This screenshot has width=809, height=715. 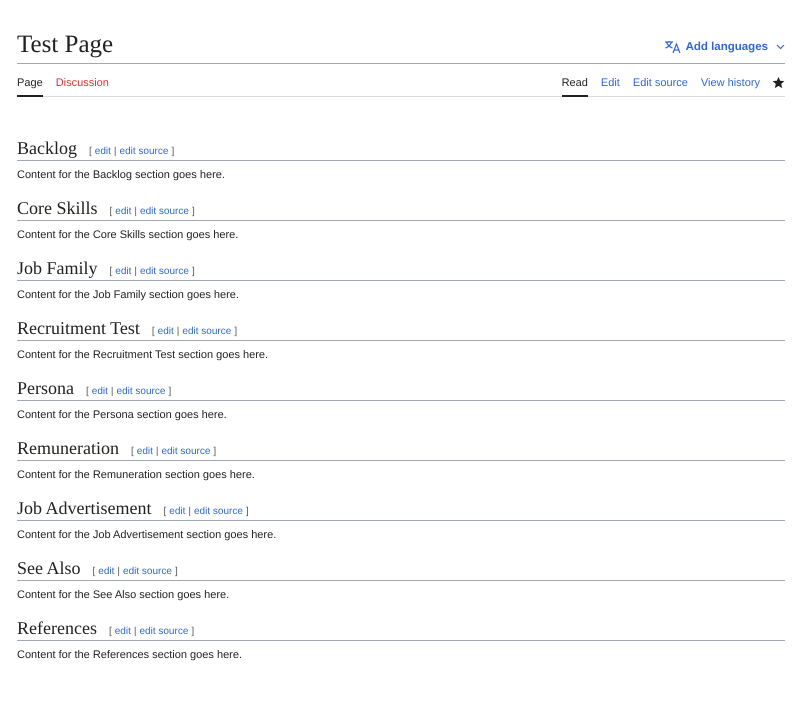 What do you see at coordinates (575, 84) in the screenshot?
I see `tab: Read` at bounding box center [575, 84].